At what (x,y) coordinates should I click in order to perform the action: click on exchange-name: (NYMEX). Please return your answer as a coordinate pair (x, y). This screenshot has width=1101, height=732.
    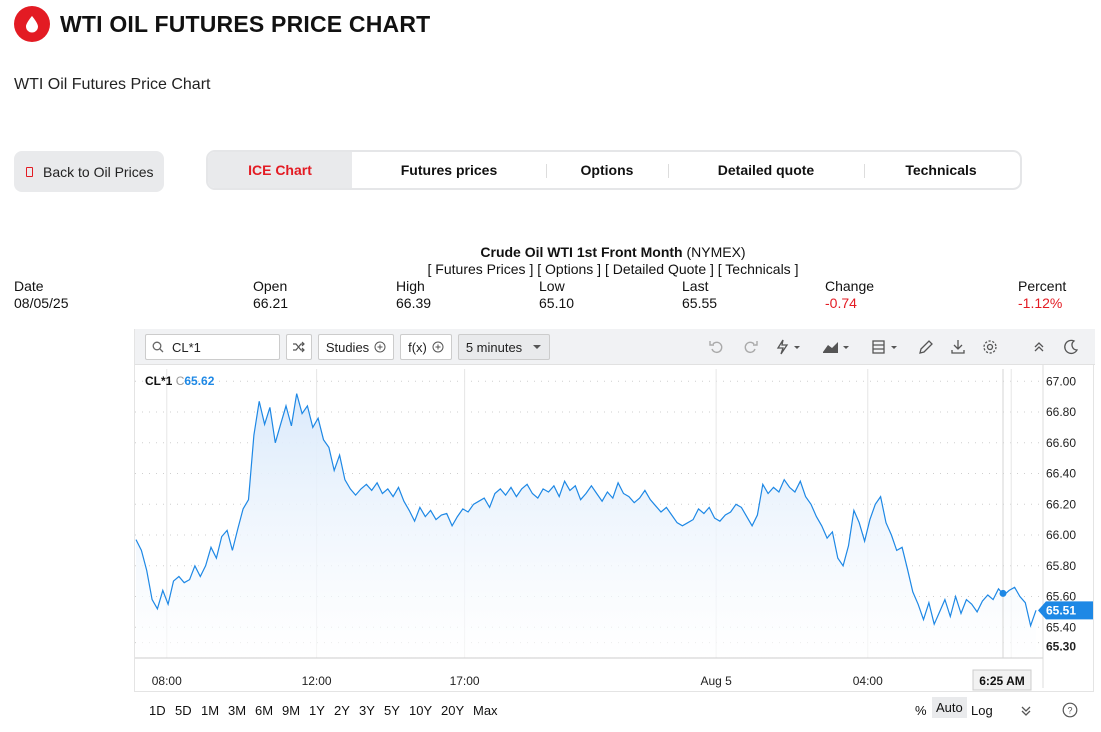
    Looking at the image, I should click on (714, 252).